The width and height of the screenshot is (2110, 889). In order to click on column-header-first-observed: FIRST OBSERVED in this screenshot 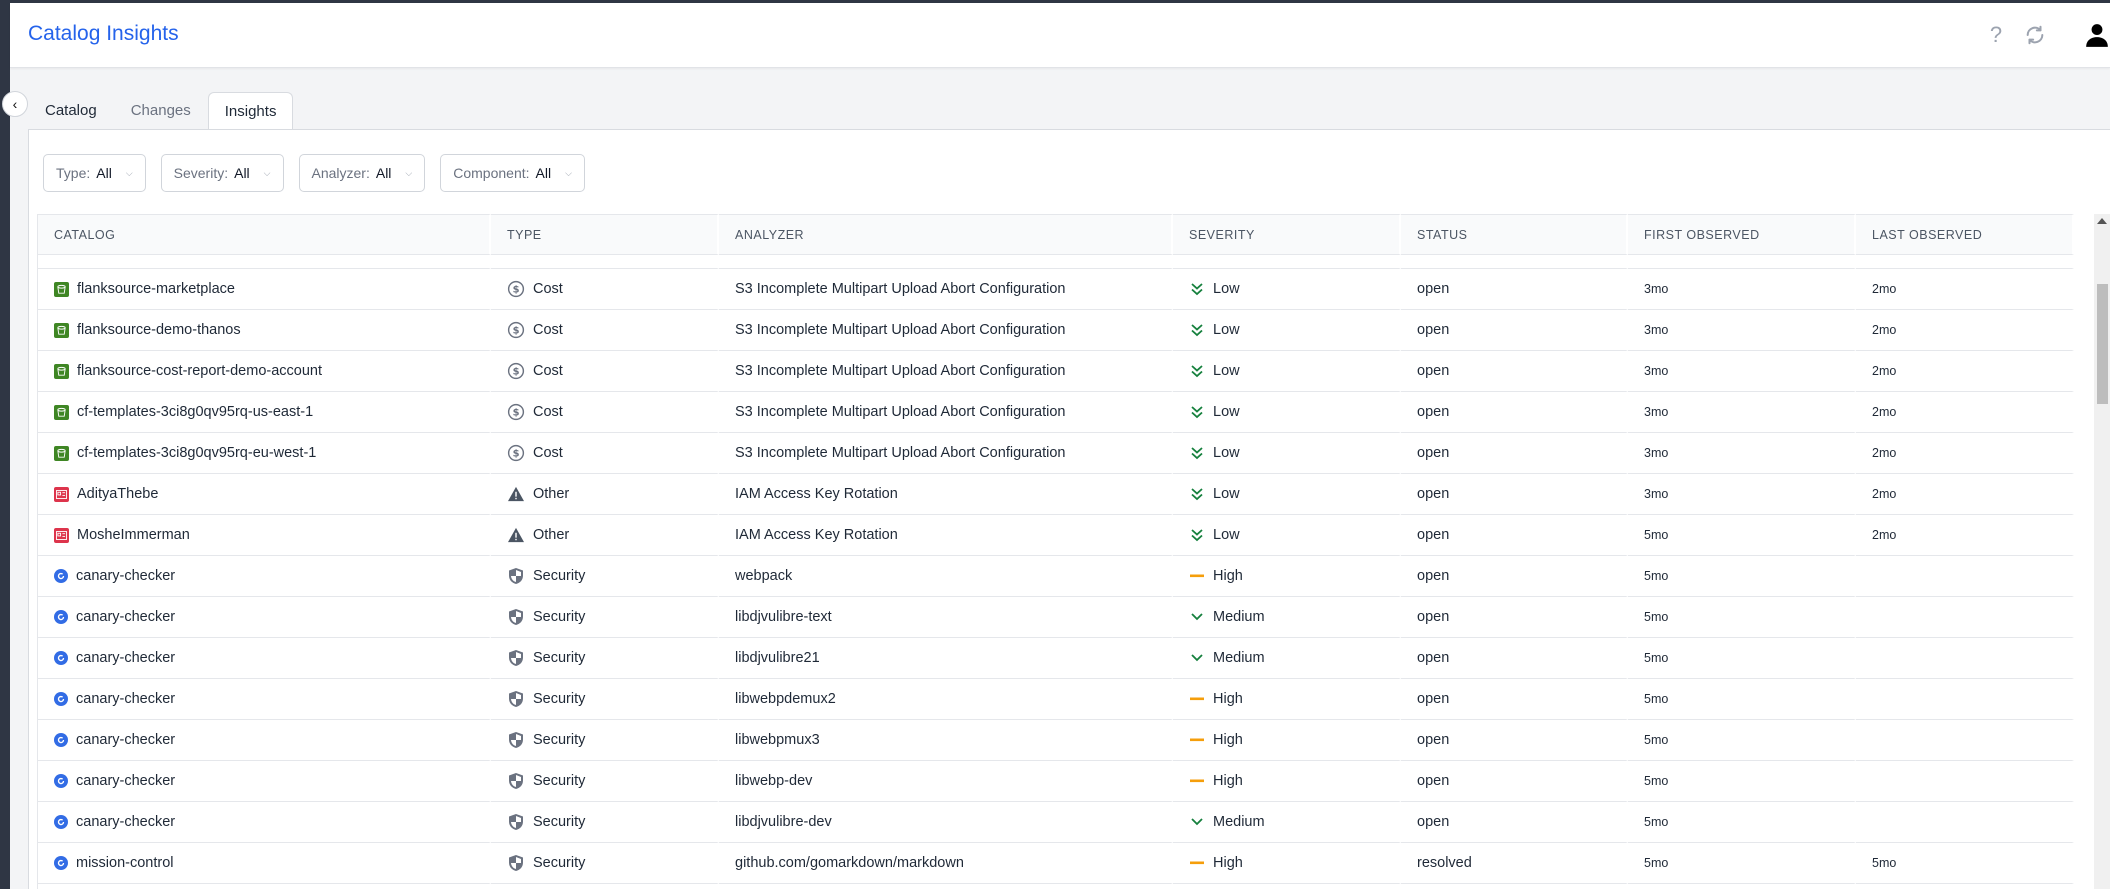, I will do `click(1742, 234)`.